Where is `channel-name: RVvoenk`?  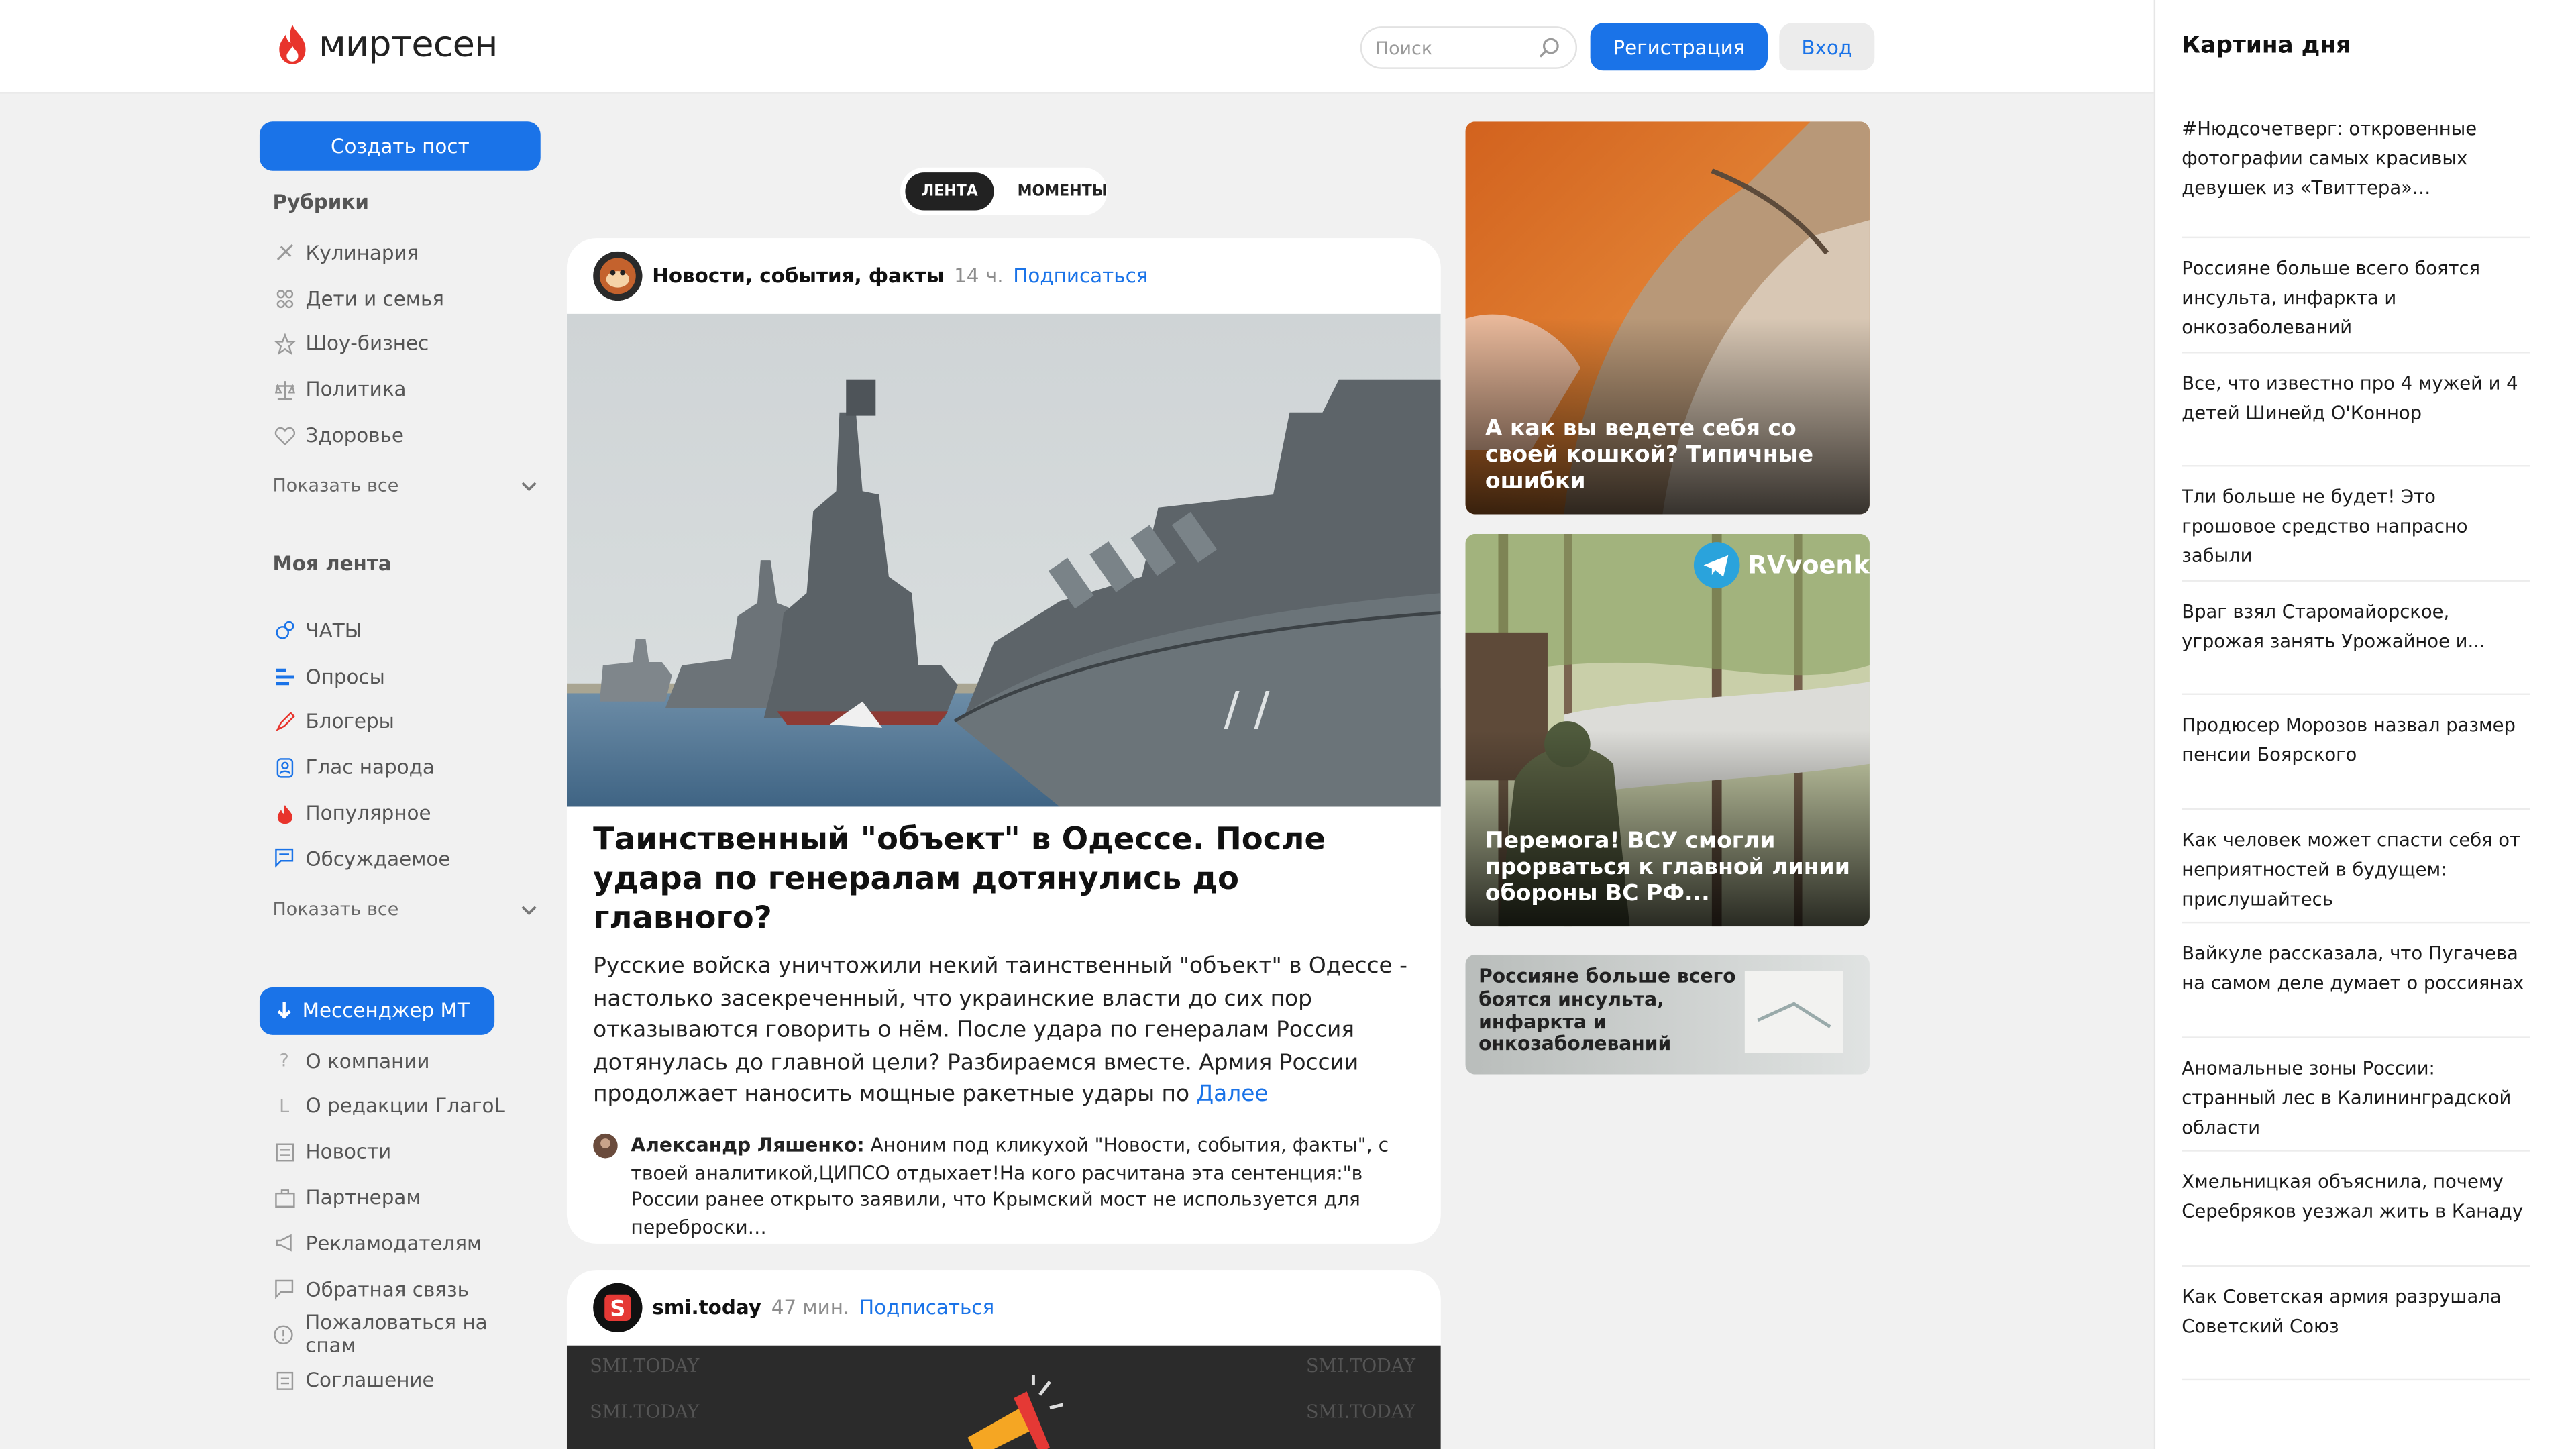 channel-name: RVvoenk is located at coordinates (1809, 565).